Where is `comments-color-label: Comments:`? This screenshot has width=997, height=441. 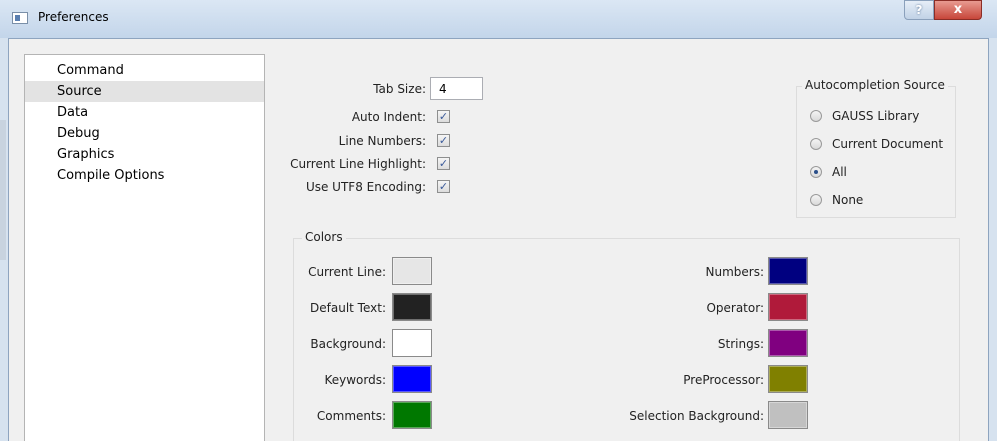 comments-color-label: Comments: is located at coordinates (351, 416).